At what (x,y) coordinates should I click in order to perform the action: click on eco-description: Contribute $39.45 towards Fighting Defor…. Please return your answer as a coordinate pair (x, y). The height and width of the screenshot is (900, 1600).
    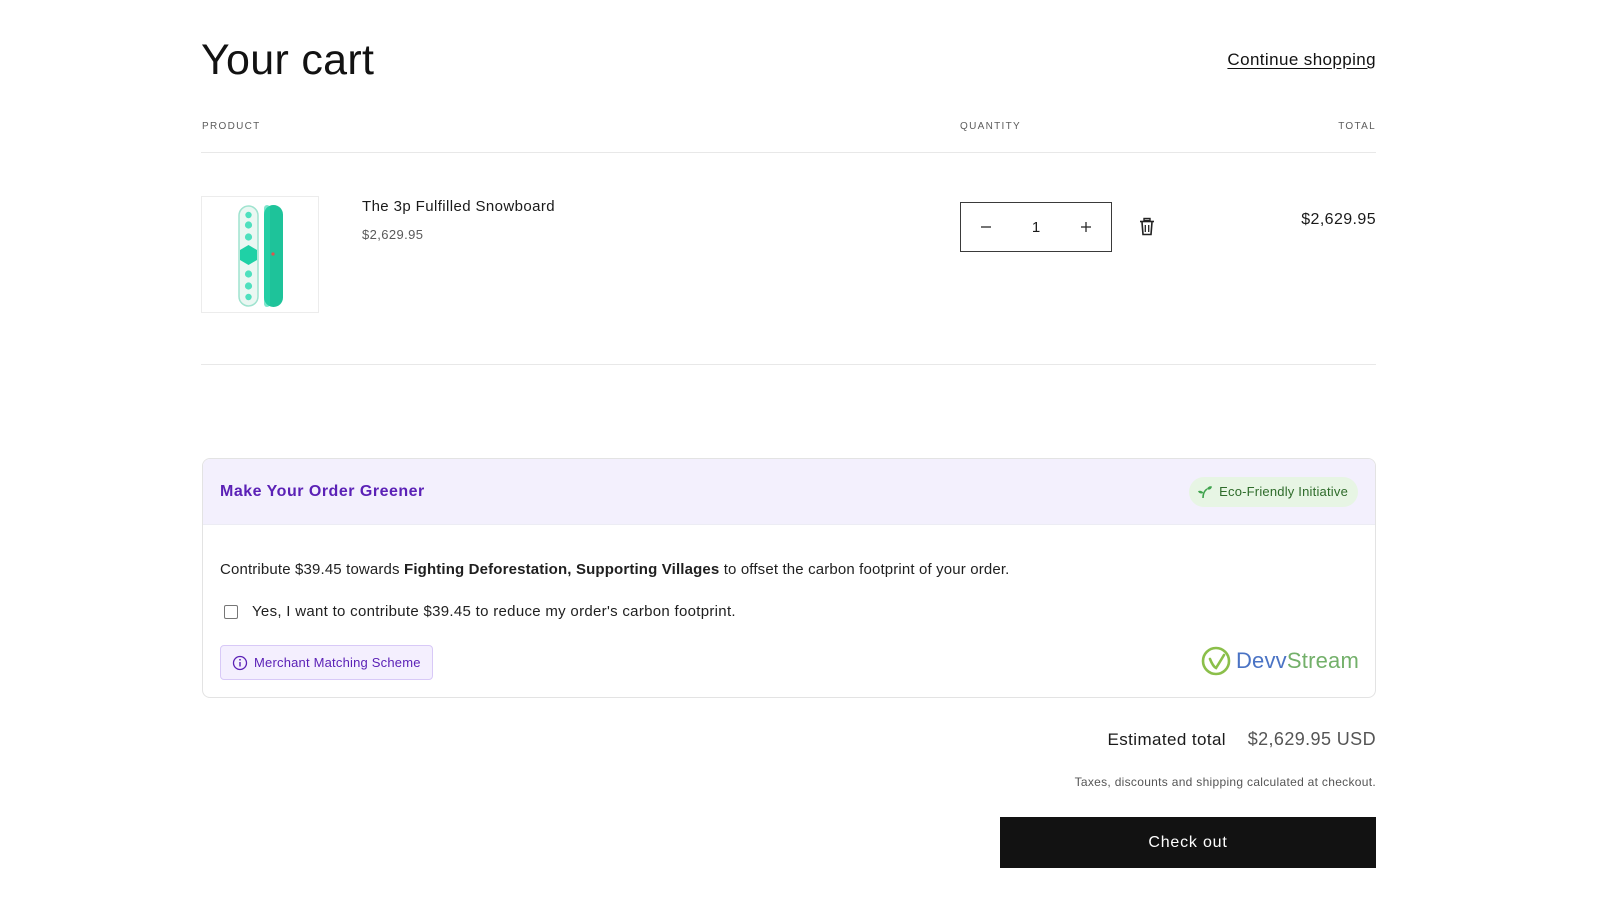
    Looking at the image, I should click on (615, 569).